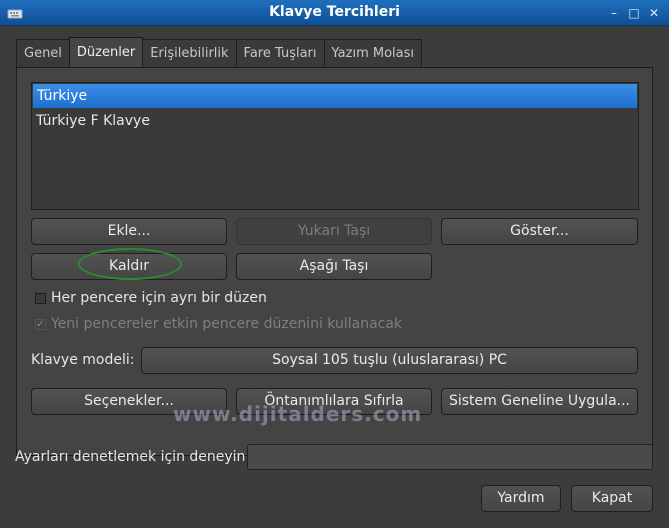 The height and width of the screenshot is (528, 669). Describe the element at coordinates (614, 13) in the screenshot. I see `minimize-icon: –` at that location.